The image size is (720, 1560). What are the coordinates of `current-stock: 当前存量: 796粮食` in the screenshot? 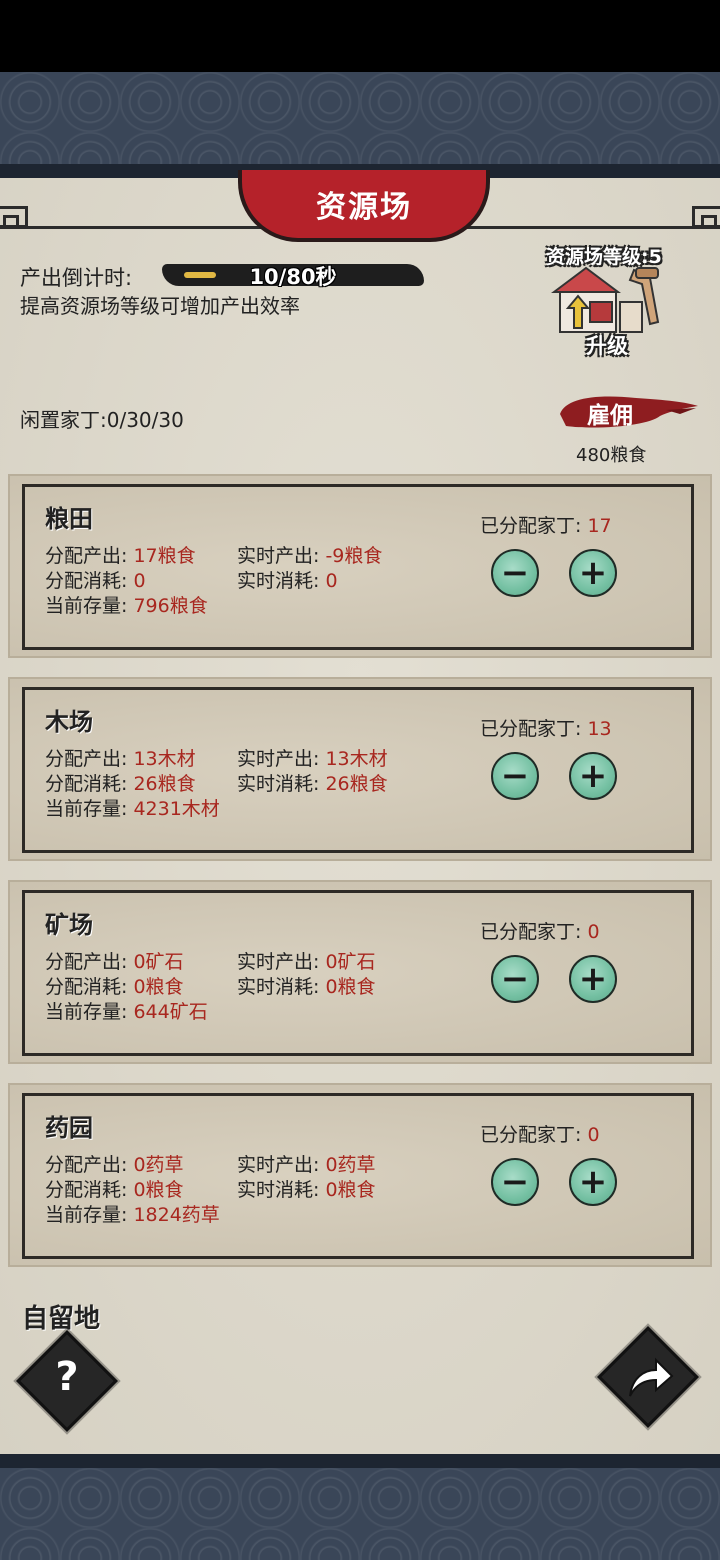 It's located at (126, 604).